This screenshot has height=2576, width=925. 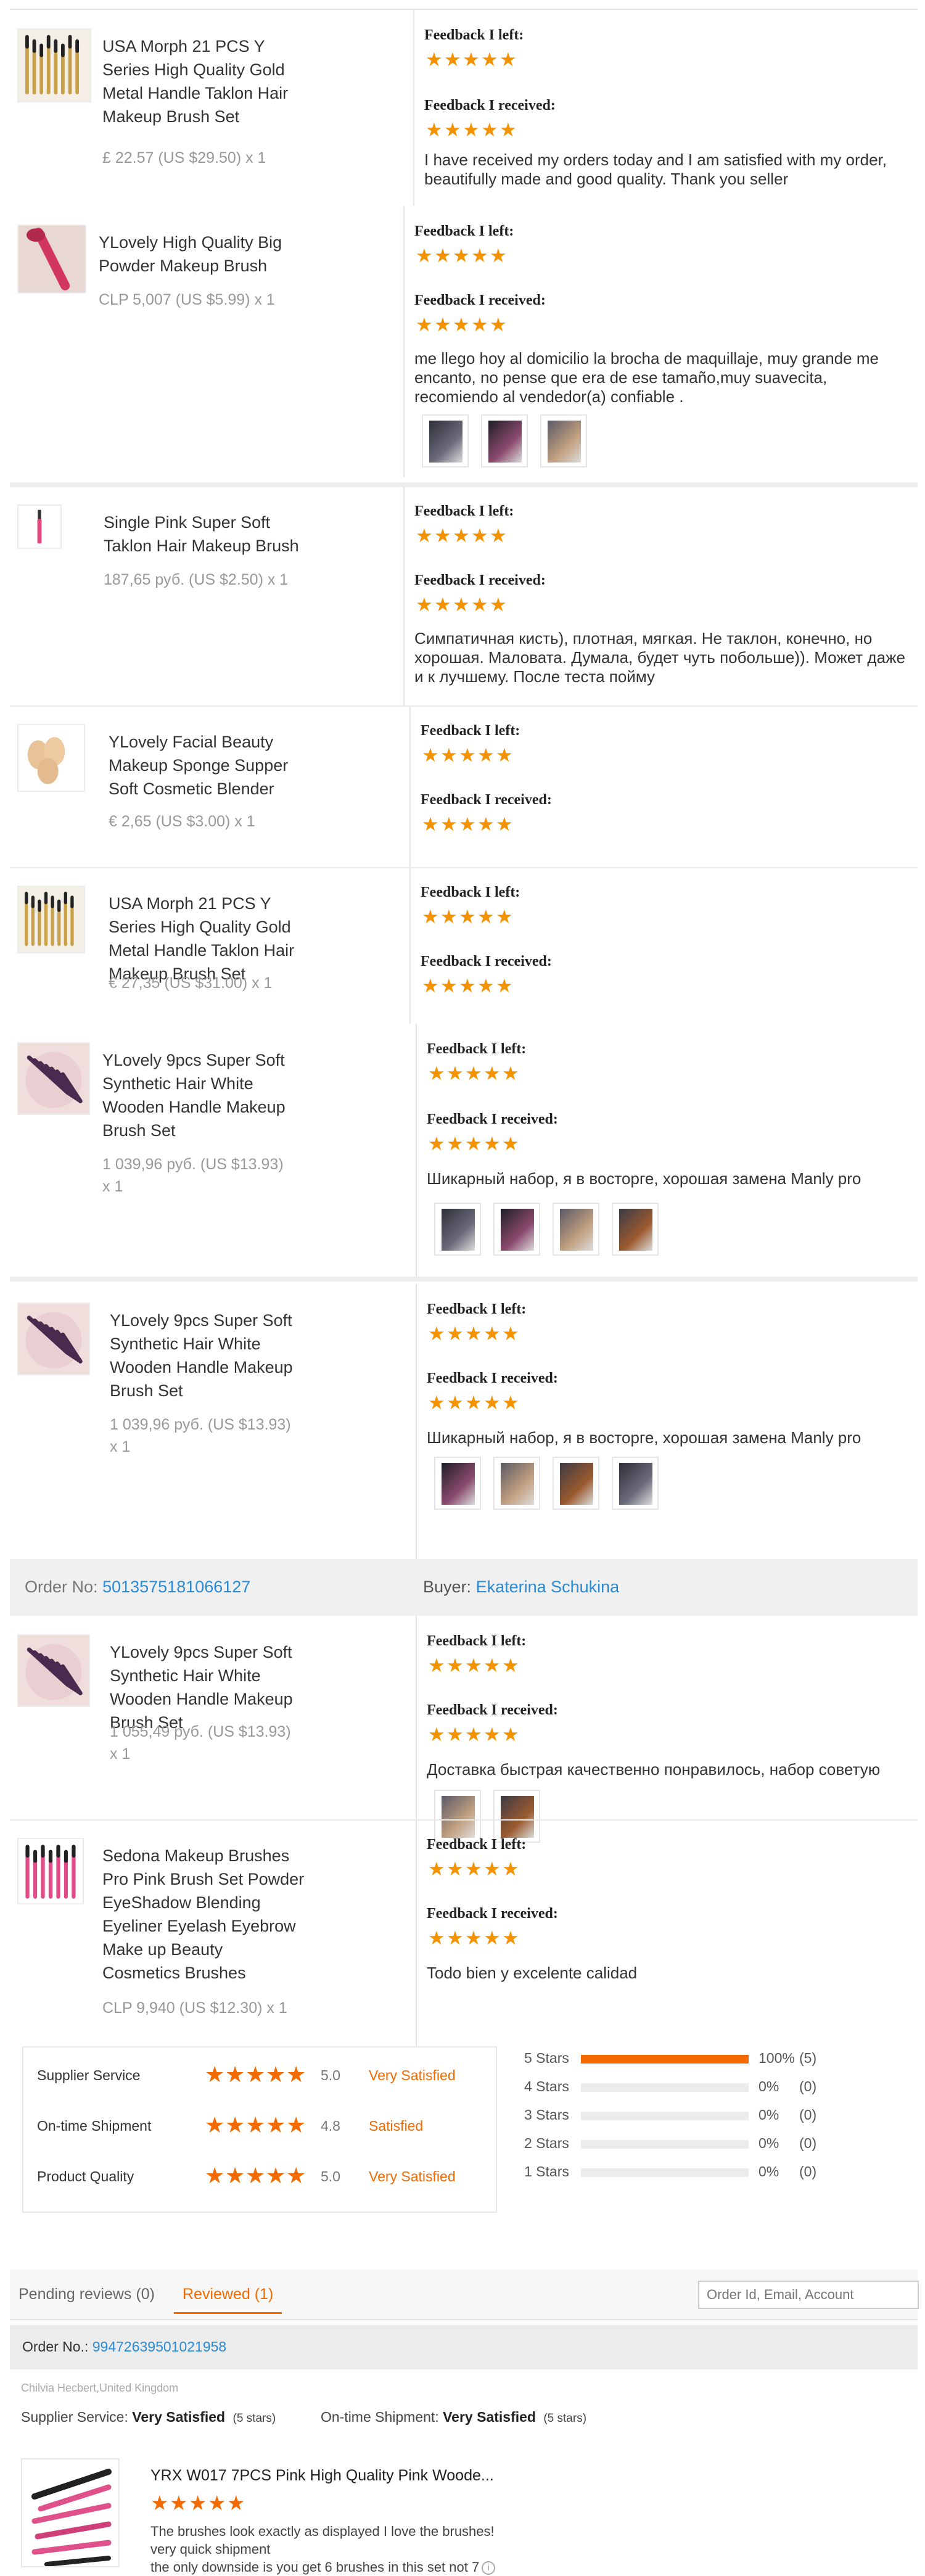 I want to click on product-name-line: Sedona Makeup Brushes, so click(x=196, y=1855).